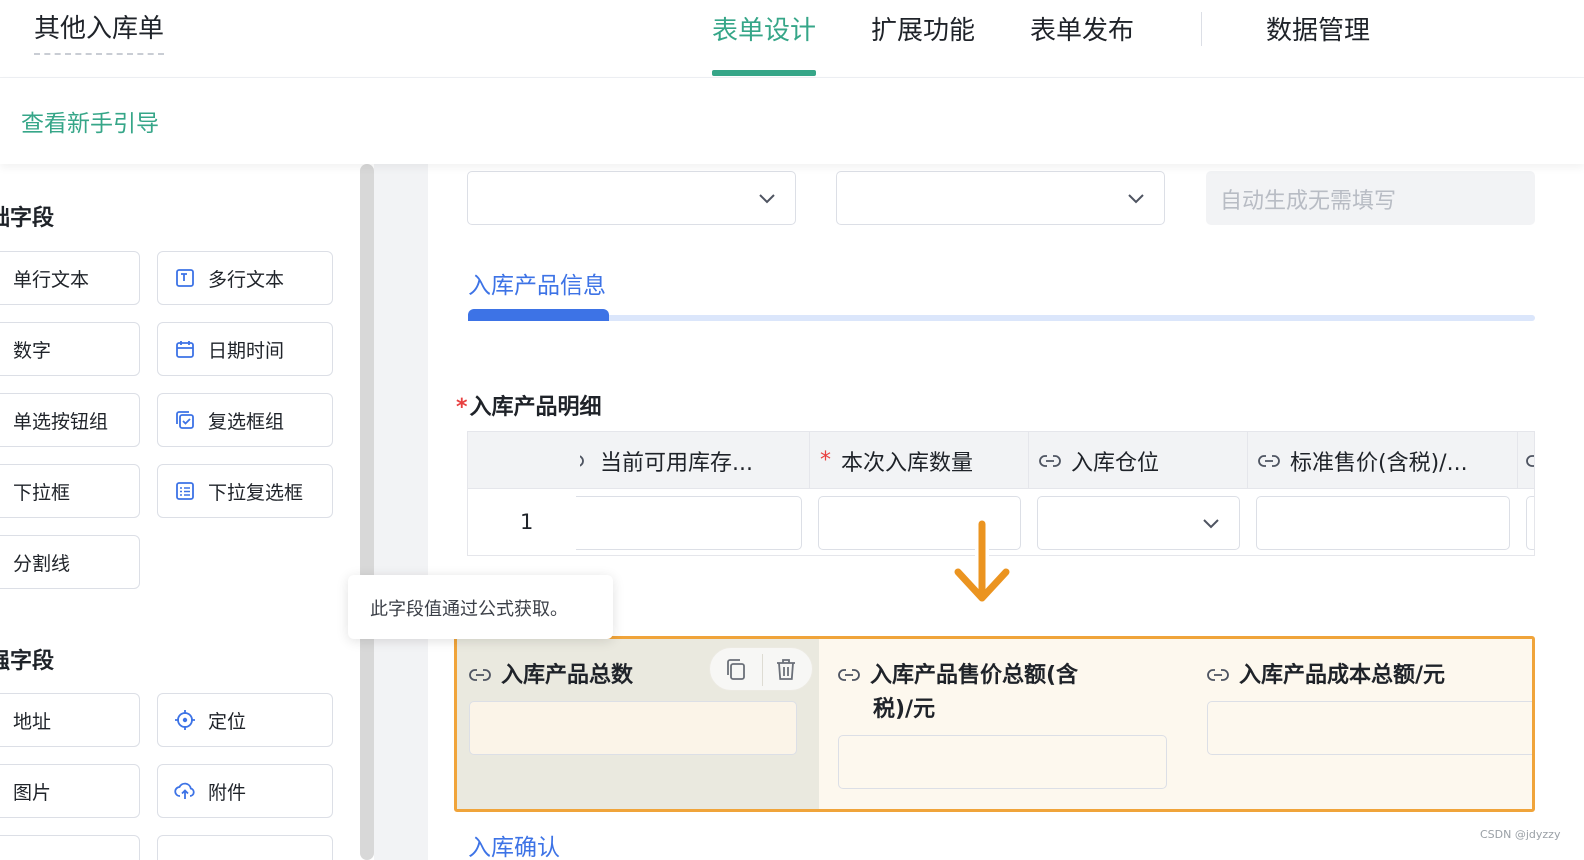  I want to click on field-label: 下拉框, so click(42, 492).